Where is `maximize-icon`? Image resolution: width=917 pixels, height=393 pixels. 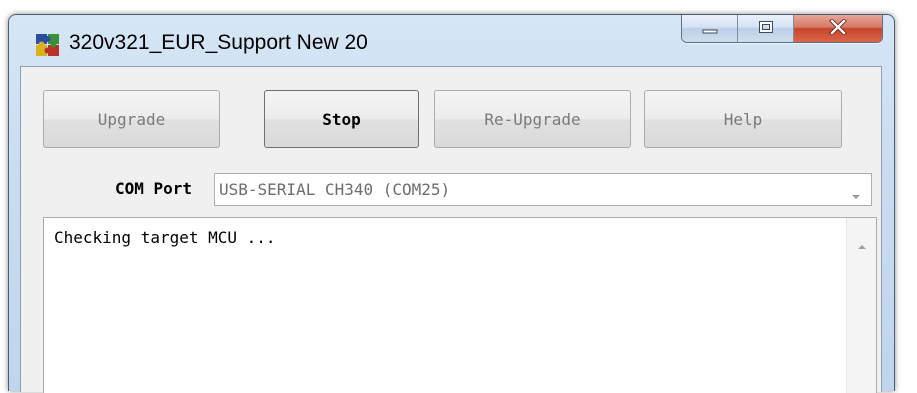
maximize-icon is located at coordinates (766, 28).